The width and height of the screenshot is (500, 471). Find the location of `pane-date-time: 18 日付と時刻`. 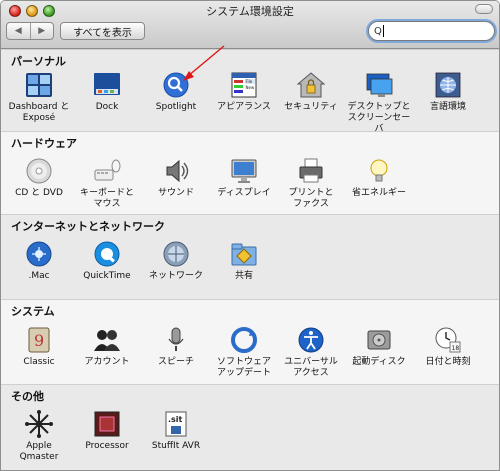

pane-date-time: 18 日付と時刻 is located at coordinates (448, 346).